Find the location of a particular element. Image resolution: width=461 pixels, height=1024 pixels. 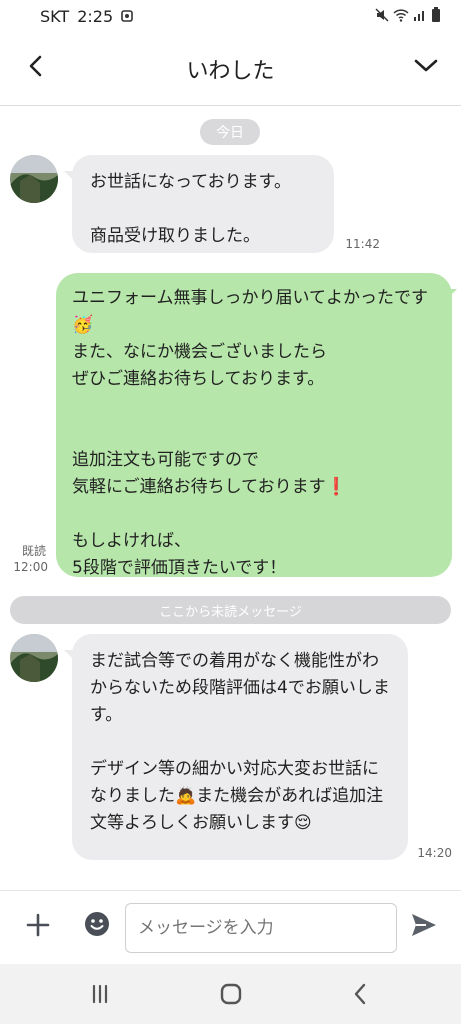

system-nav-bar is located at coordinates (230, 994).